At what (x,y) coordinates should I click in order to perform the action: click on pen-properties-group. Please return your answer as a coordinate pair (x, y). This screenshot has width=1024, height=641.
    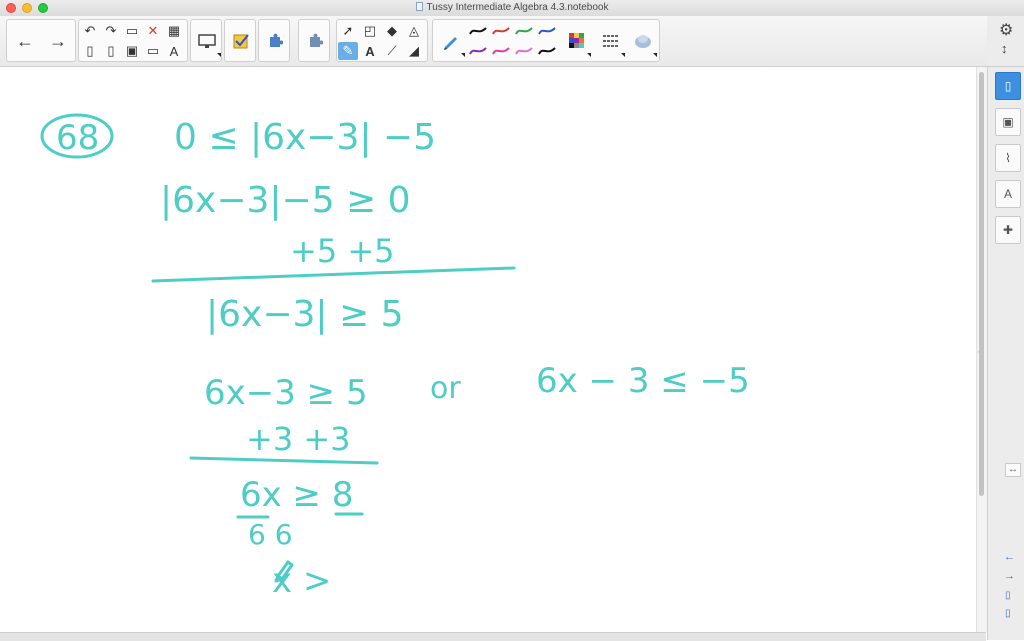
    Looking at the image, I should click on (546, 40).